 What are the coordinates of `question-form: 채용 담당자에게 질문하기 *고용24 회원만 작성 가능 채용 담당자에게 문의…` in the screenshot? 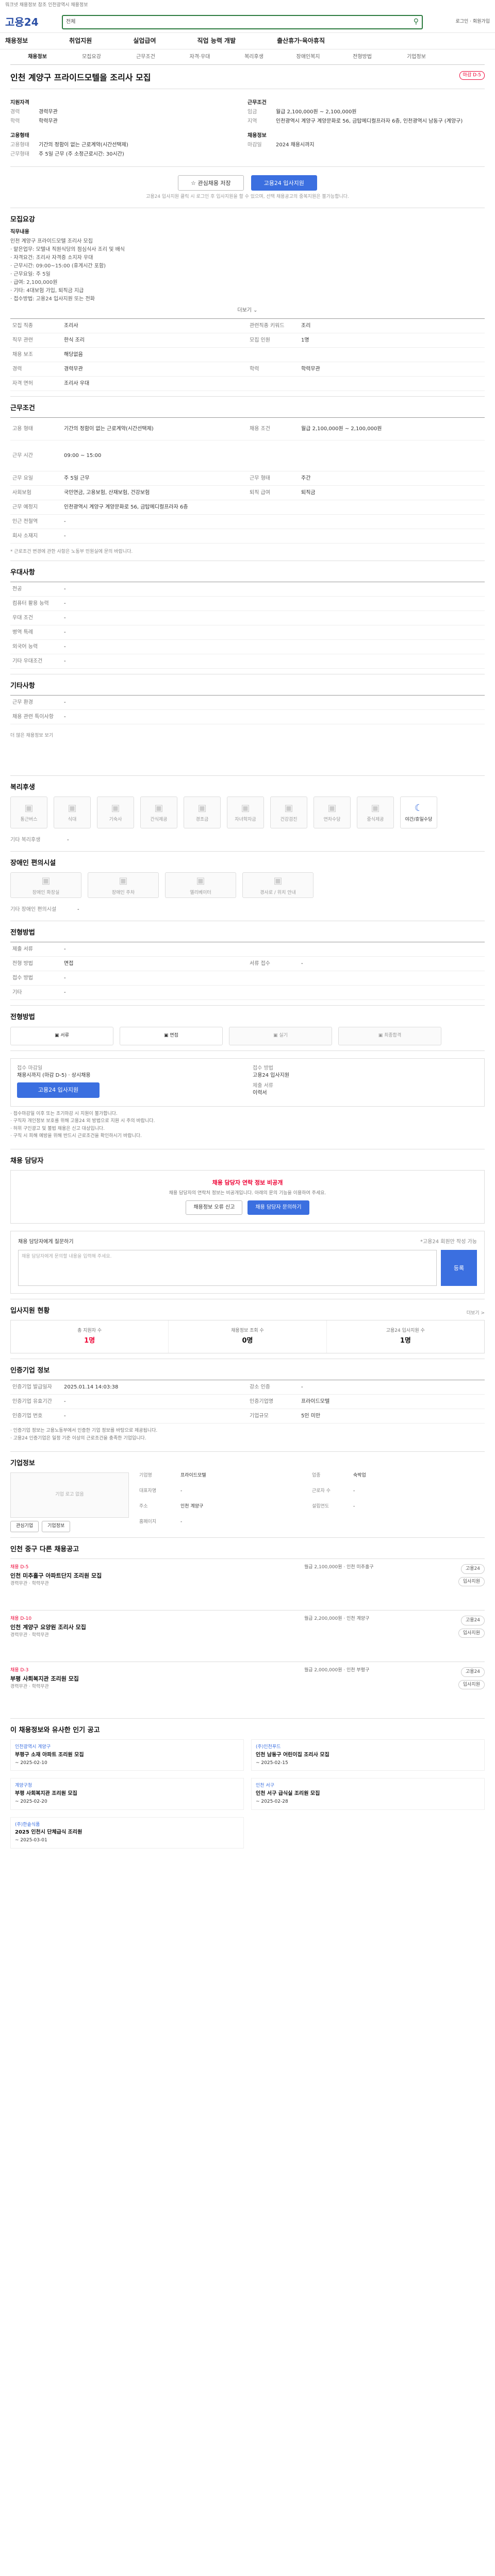 It's located at (247, 1262).